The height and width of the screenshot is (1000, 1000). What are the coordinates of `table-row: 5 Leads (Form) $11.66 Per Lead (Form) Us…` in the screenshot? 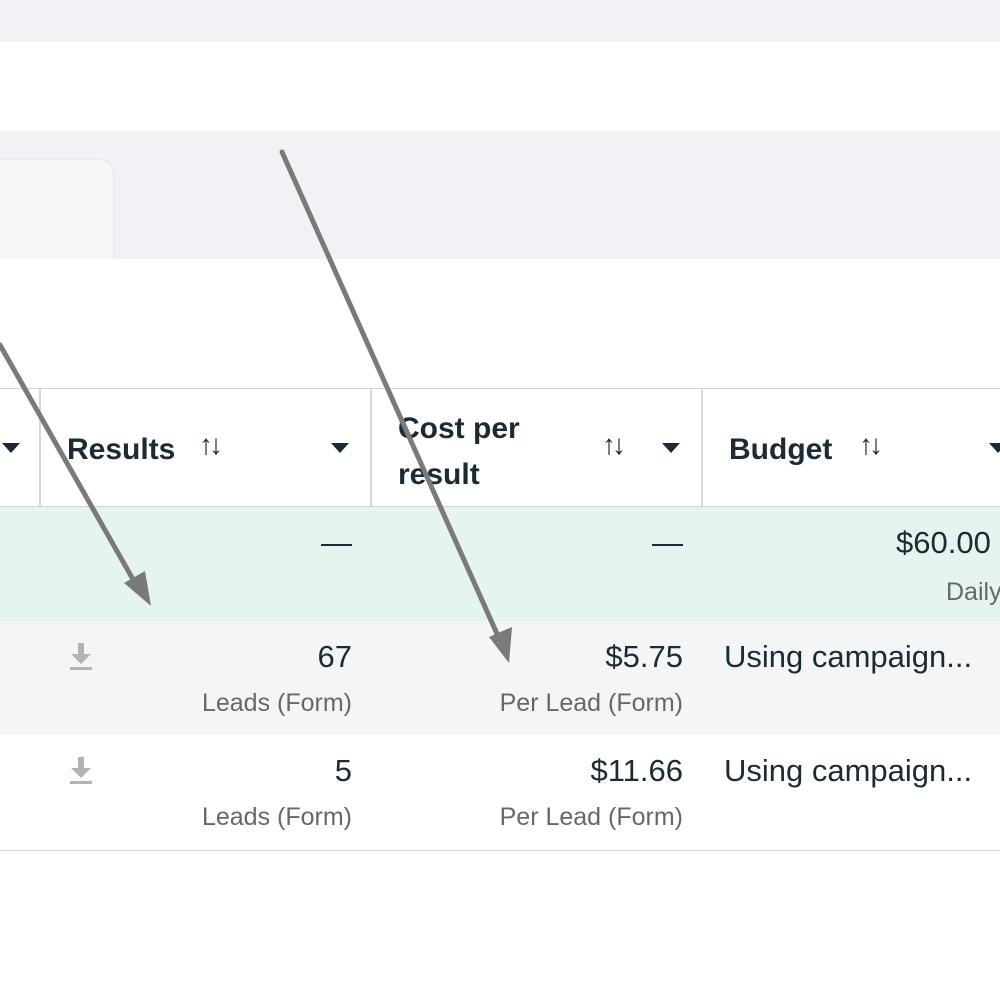 It's located at (500, 793).